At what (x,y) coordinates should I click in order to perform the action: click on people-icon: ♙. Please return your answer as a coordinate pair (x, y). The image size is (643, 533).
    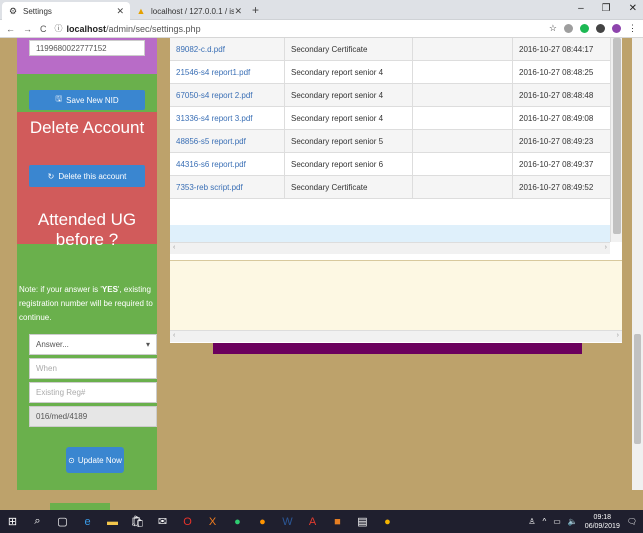
    Looking at the image, I should click on (531, 521).